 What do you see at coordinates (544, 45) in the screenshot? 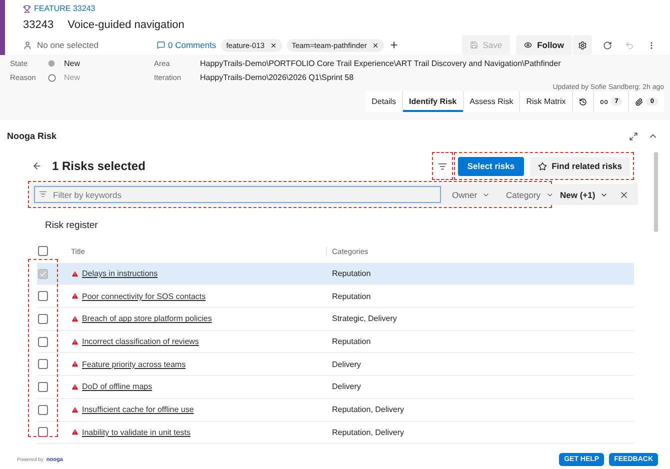
I see `follow-button: Follow` at bounding box center [544, 45].